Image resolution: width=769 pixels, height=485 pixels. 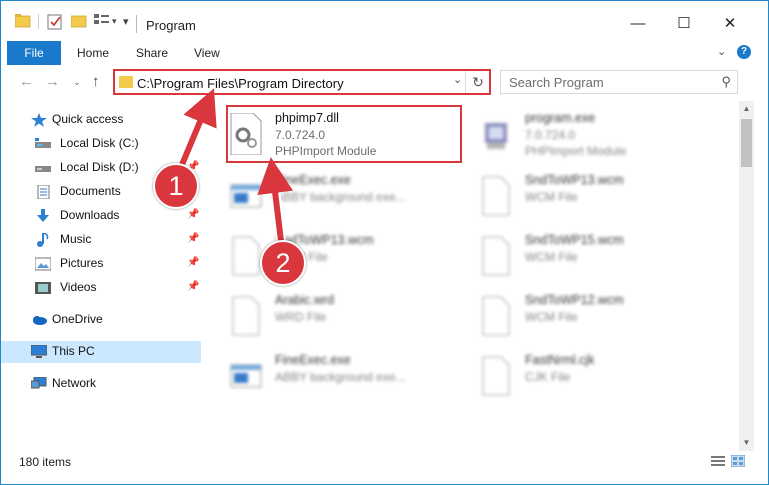 What do you see at coordinates (235, 167) in the screenshot?
I see `annotation-arrows` at bounding box center [235, 167].